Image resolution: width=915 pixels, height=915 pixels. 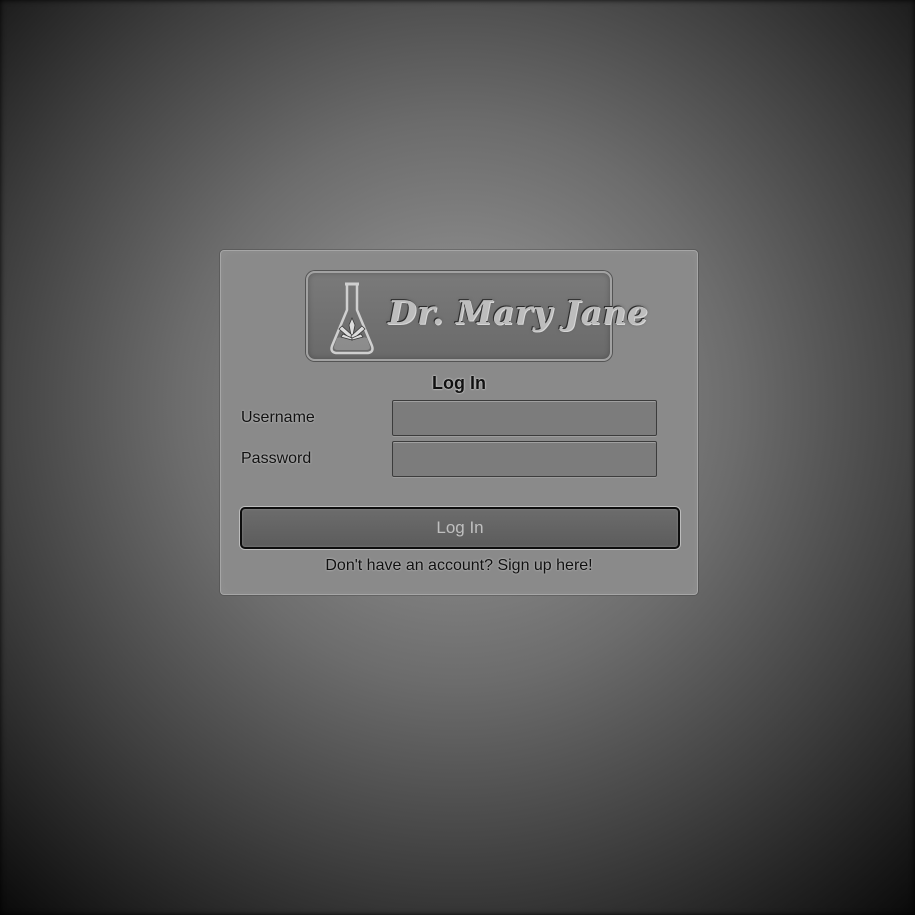 I want to click on flask-leaf-icon, so click(x=352, y=318).